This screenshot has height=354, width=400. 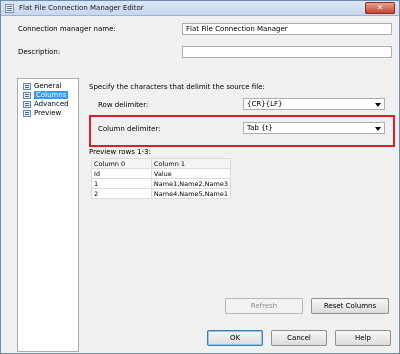 What do you see at coordinates (121, 193) in the screenshot?
I see `grid-cell: 2` at bounding box center [121, 193].